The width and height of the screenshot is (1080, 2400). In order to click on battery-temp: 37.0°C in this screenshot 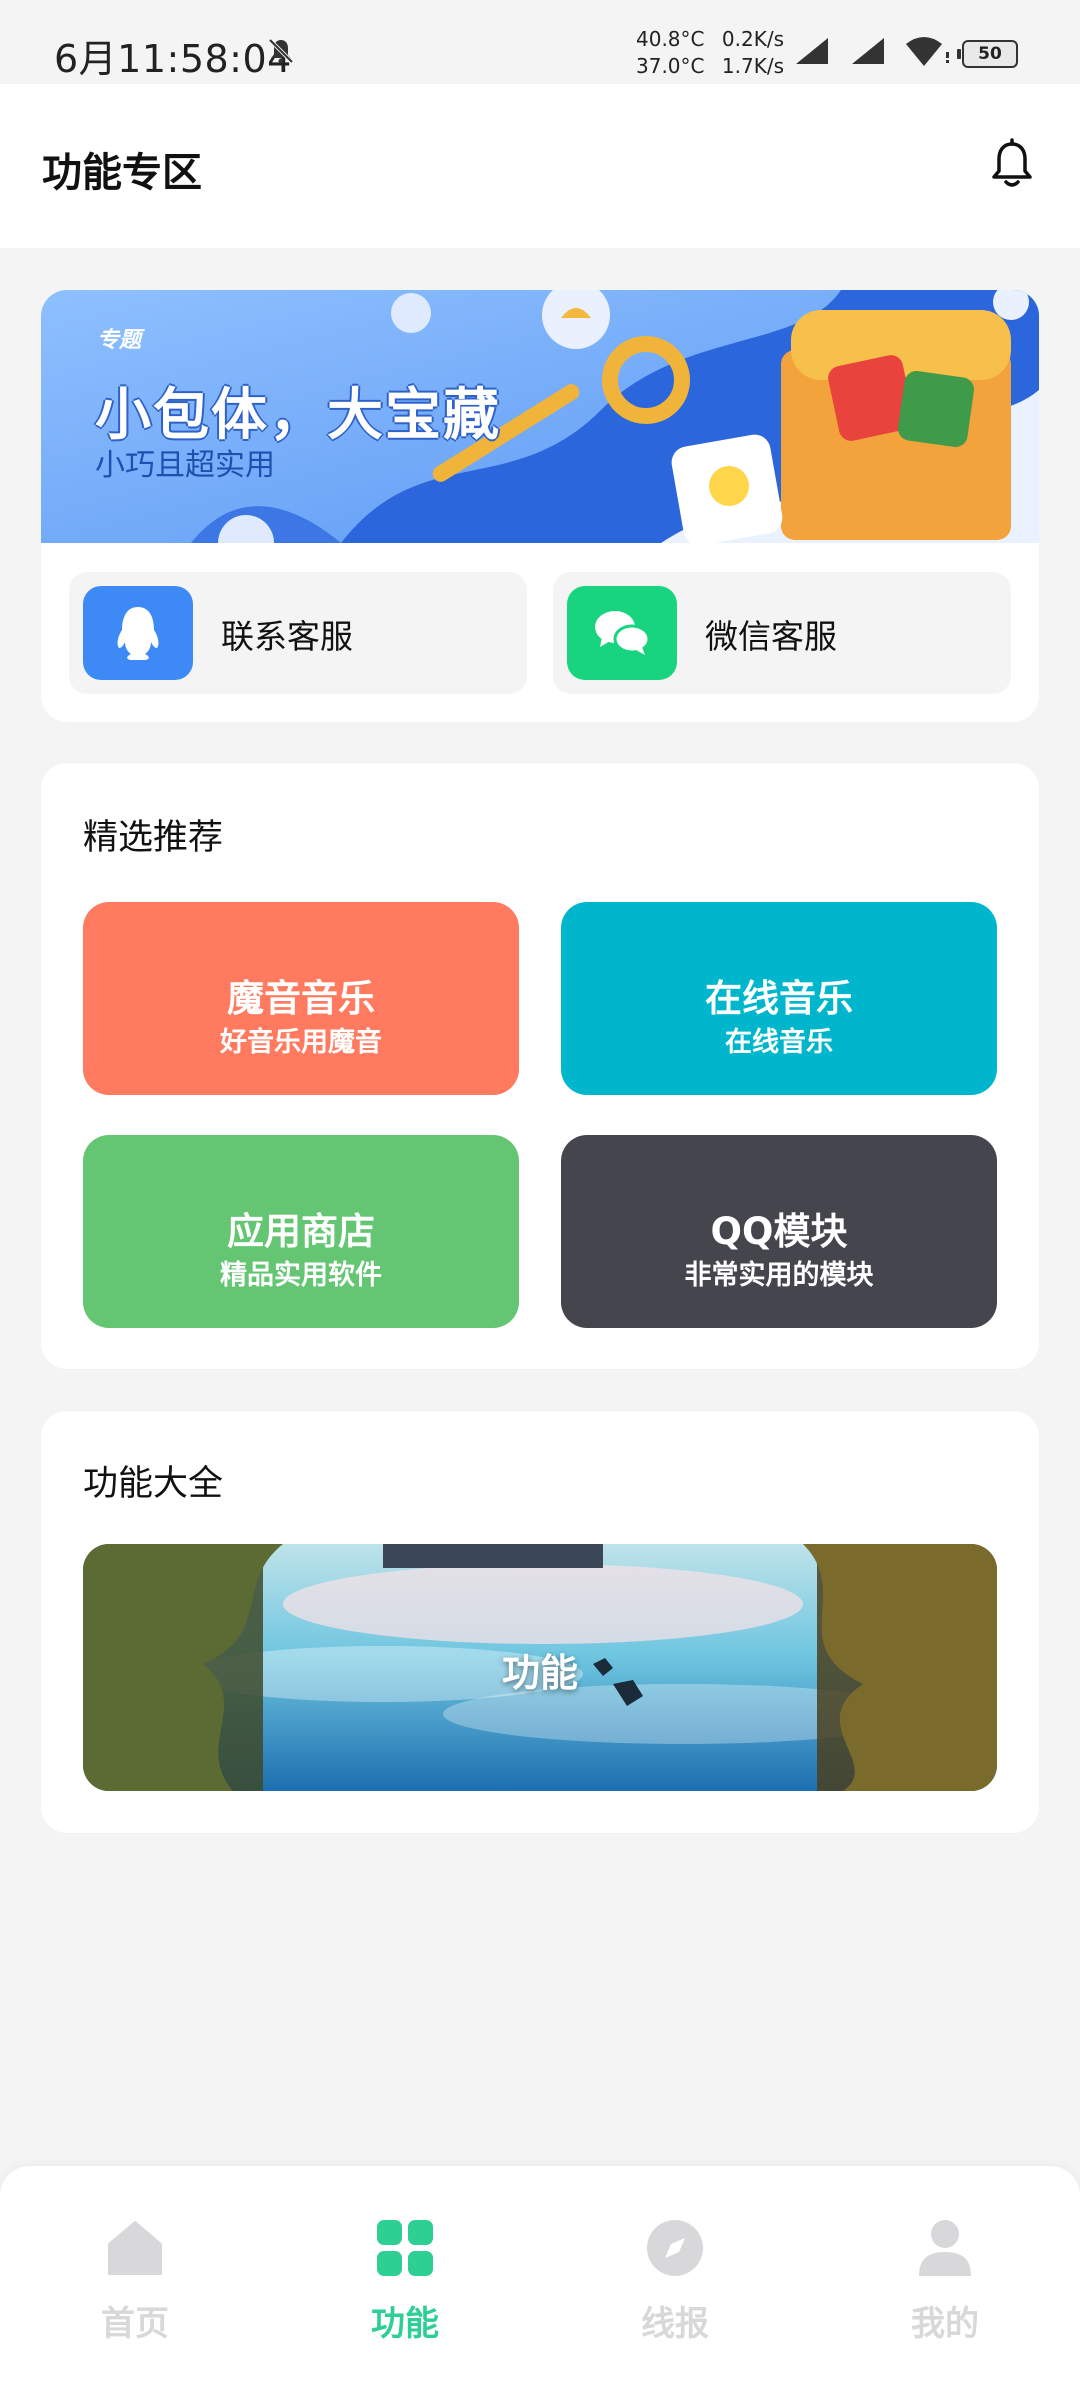, I will do `click(670, 66)`.